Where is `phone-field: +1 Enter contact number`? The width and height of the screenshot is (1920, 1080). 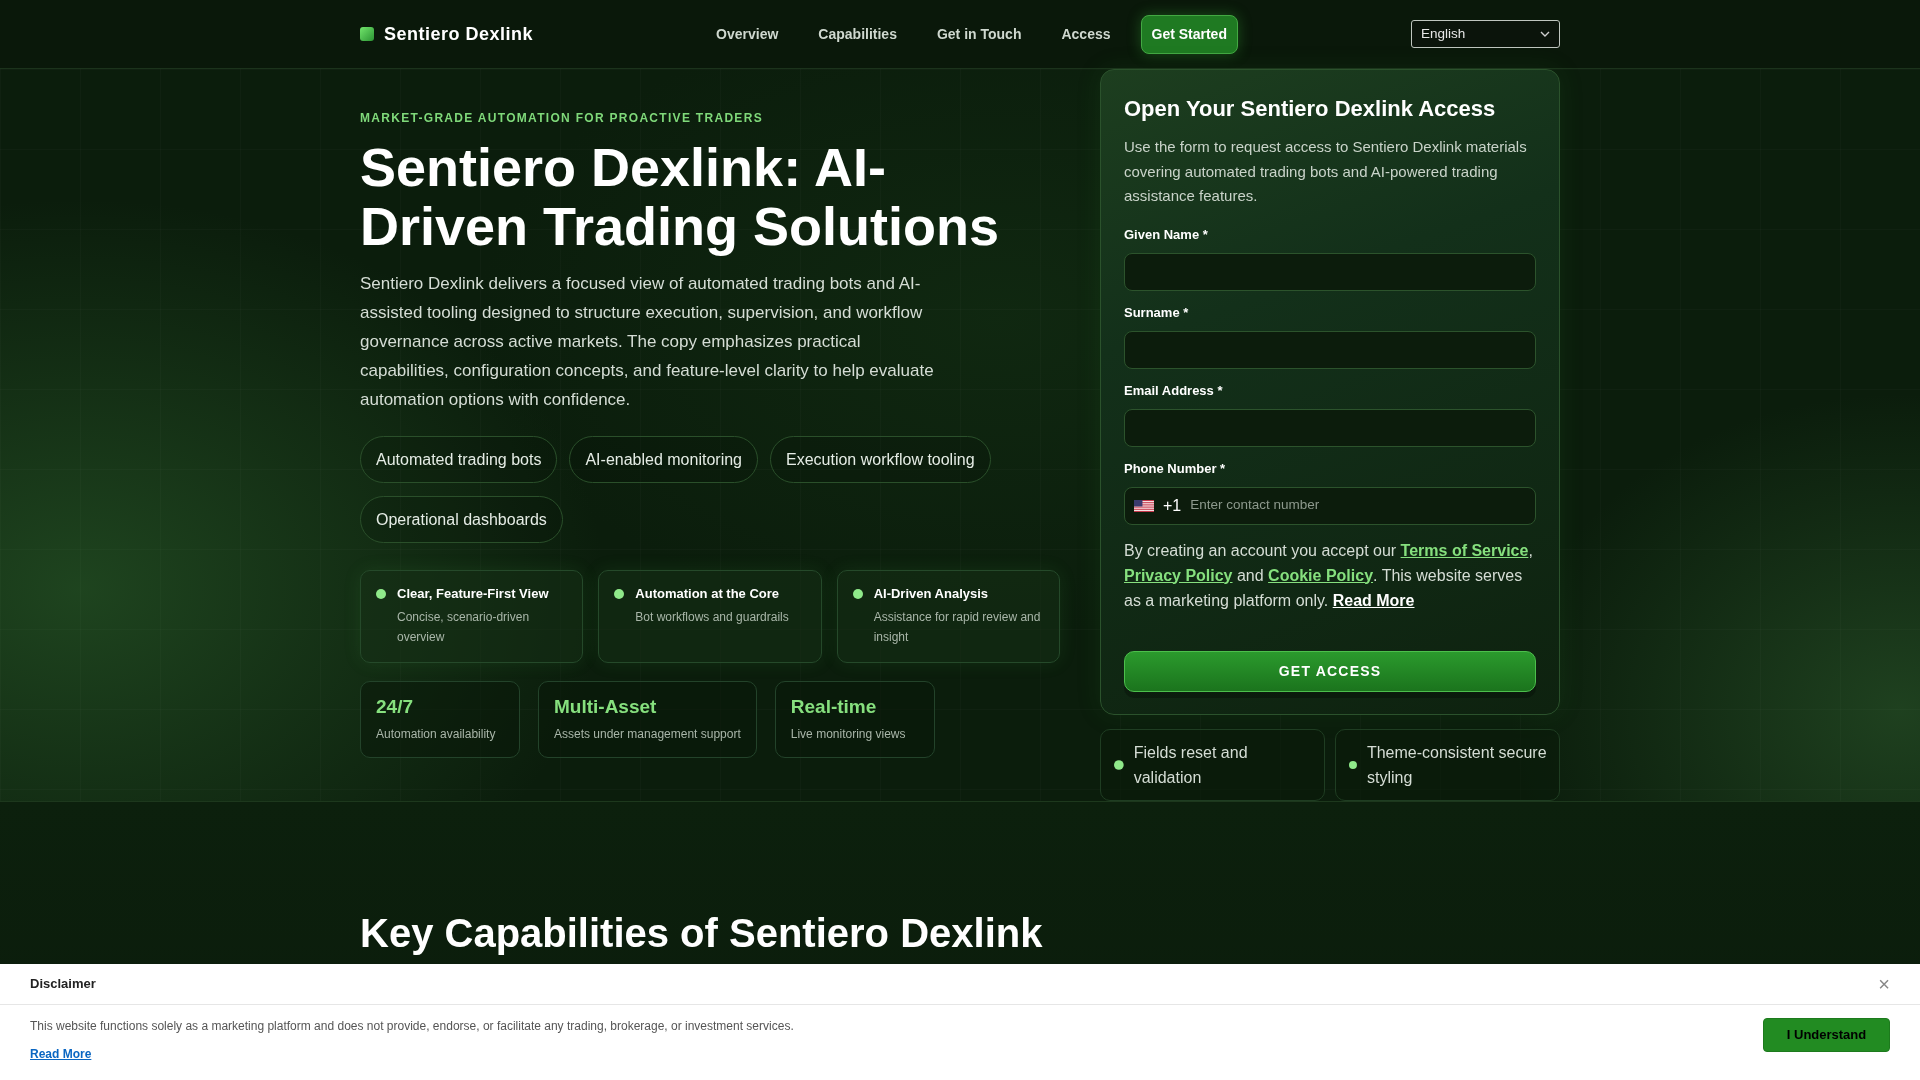 phone-field: +1 Enter contact number is located at coordinates (1330, 505).